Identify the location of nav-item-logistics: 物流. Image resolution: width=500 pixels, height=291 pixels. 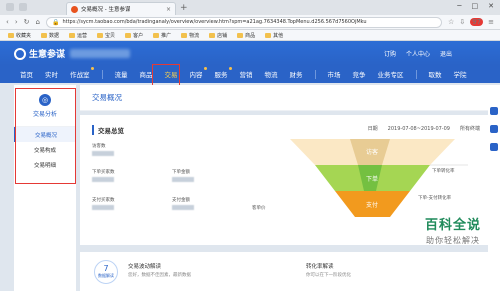
(271, 74).